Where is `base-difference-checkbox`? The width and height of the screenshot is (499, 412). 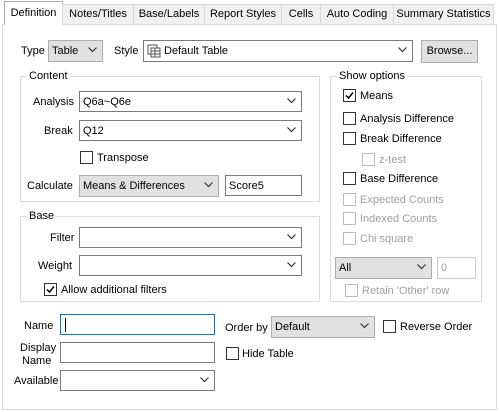
base-difference-checkbox is located at coordinates (349, 178).